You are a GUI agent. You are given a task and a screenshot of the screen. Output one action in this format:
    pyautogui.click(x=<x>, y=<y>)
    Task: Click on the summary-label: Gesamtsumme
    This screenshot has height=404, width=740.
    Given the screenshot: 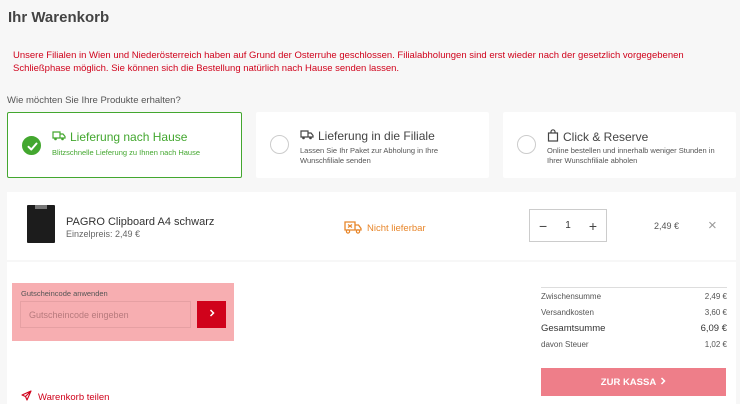 What is the action you would take?
    pyautogui.click(x=573, y=328)
    